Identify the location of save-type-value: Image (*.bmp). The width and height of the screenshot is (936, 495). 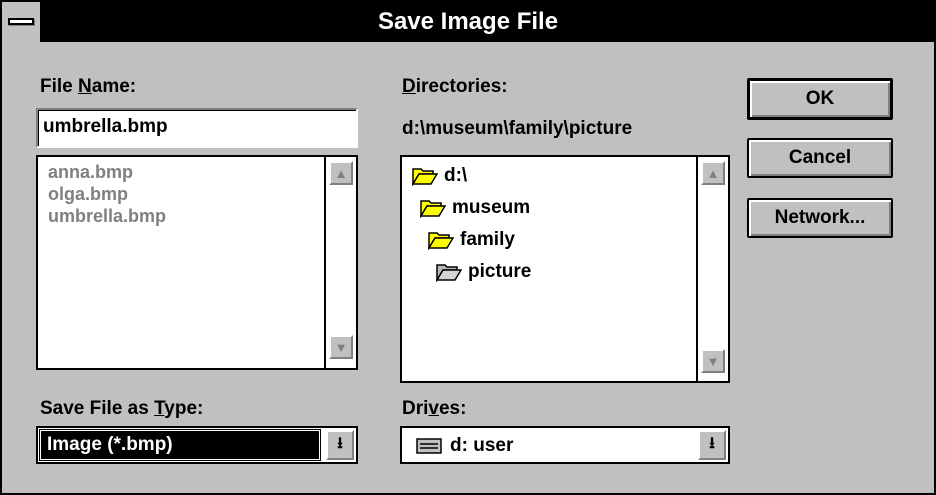
(180, 445).